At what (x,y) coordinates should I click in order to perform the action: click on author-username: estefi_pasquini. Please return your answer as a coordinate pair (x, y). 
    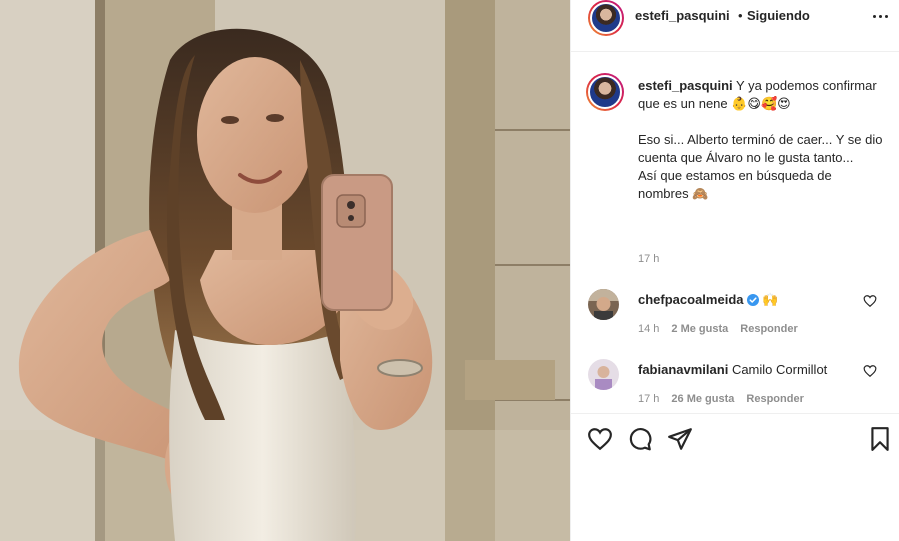
    Looking at the image, I should click on (682, 15).